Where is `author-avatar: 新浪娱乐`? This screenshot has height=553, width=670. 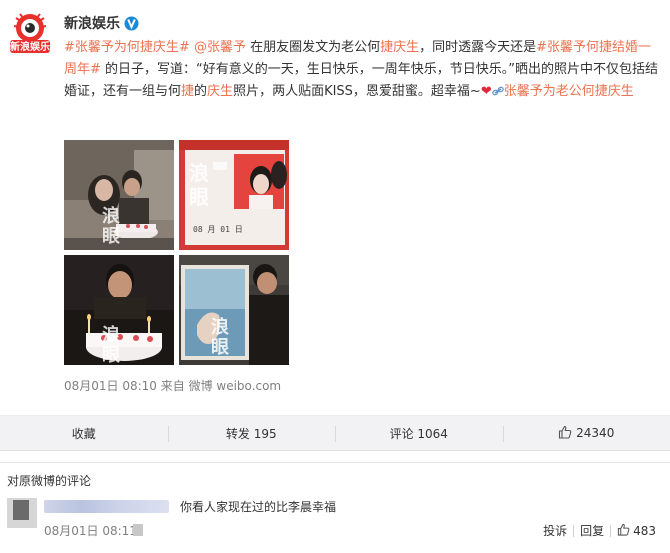 author-avatar: 新浪娱乐 is located at coordinates (30, 33).